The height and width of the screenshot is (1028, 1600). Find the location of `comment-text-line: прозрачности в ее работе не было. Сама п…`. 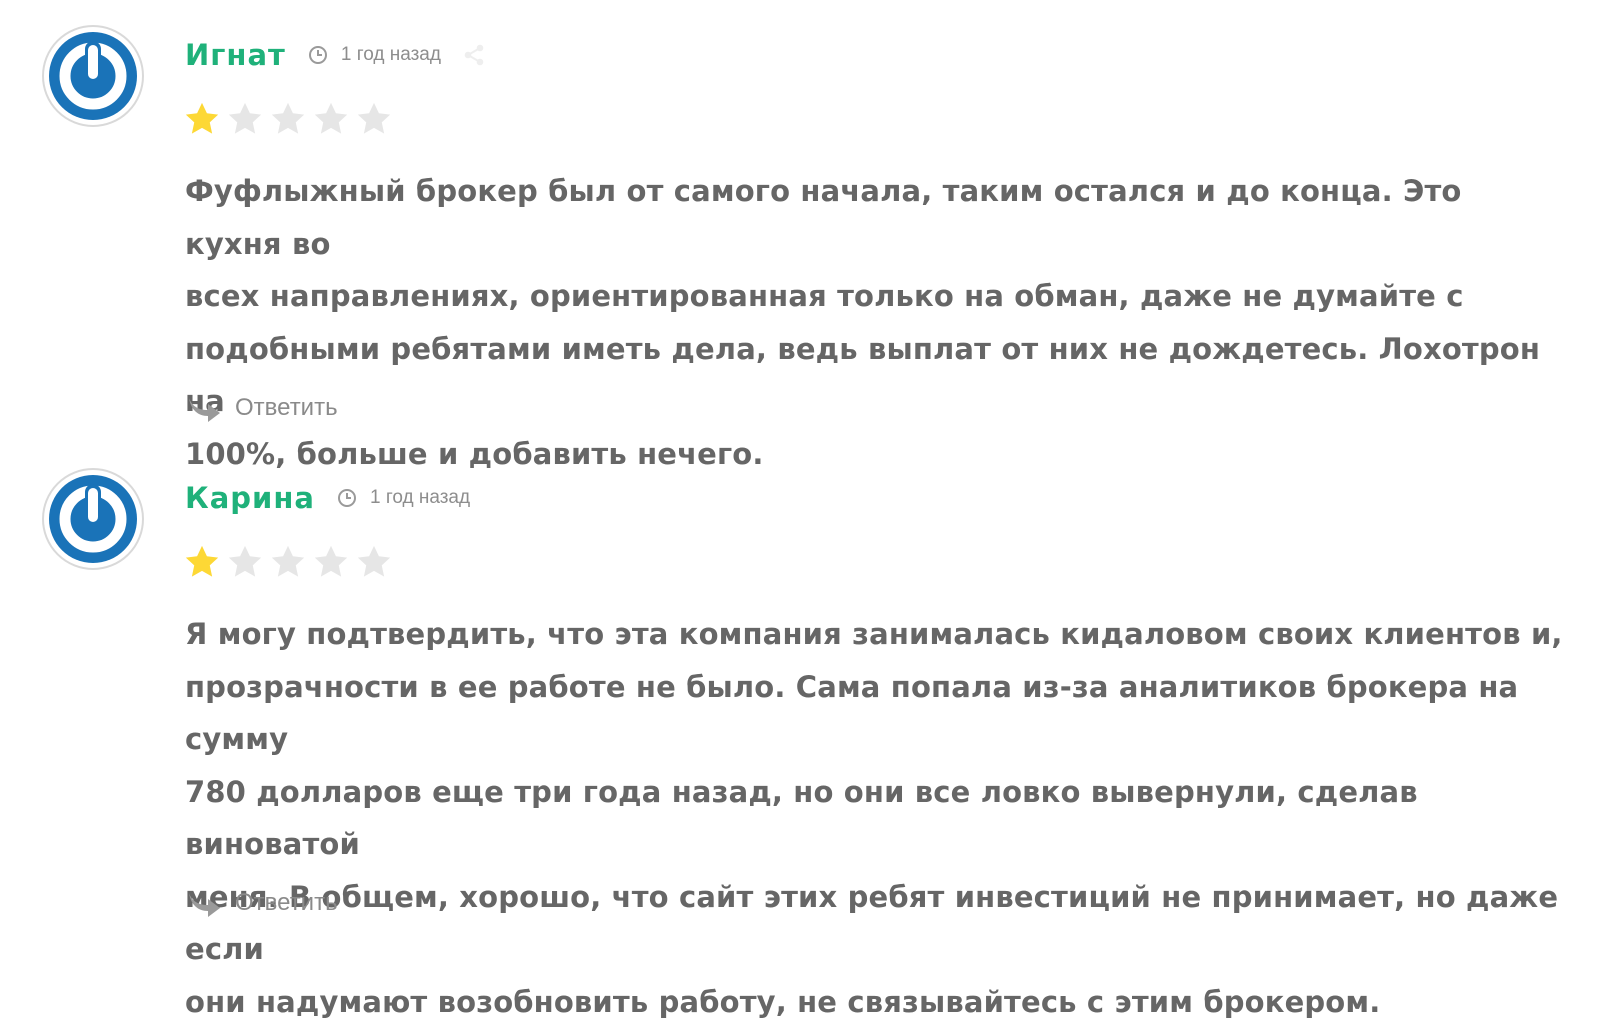

comment-text-line: прозрачности в ее работе не было. Сама п… is located at coordinates (875, 713).